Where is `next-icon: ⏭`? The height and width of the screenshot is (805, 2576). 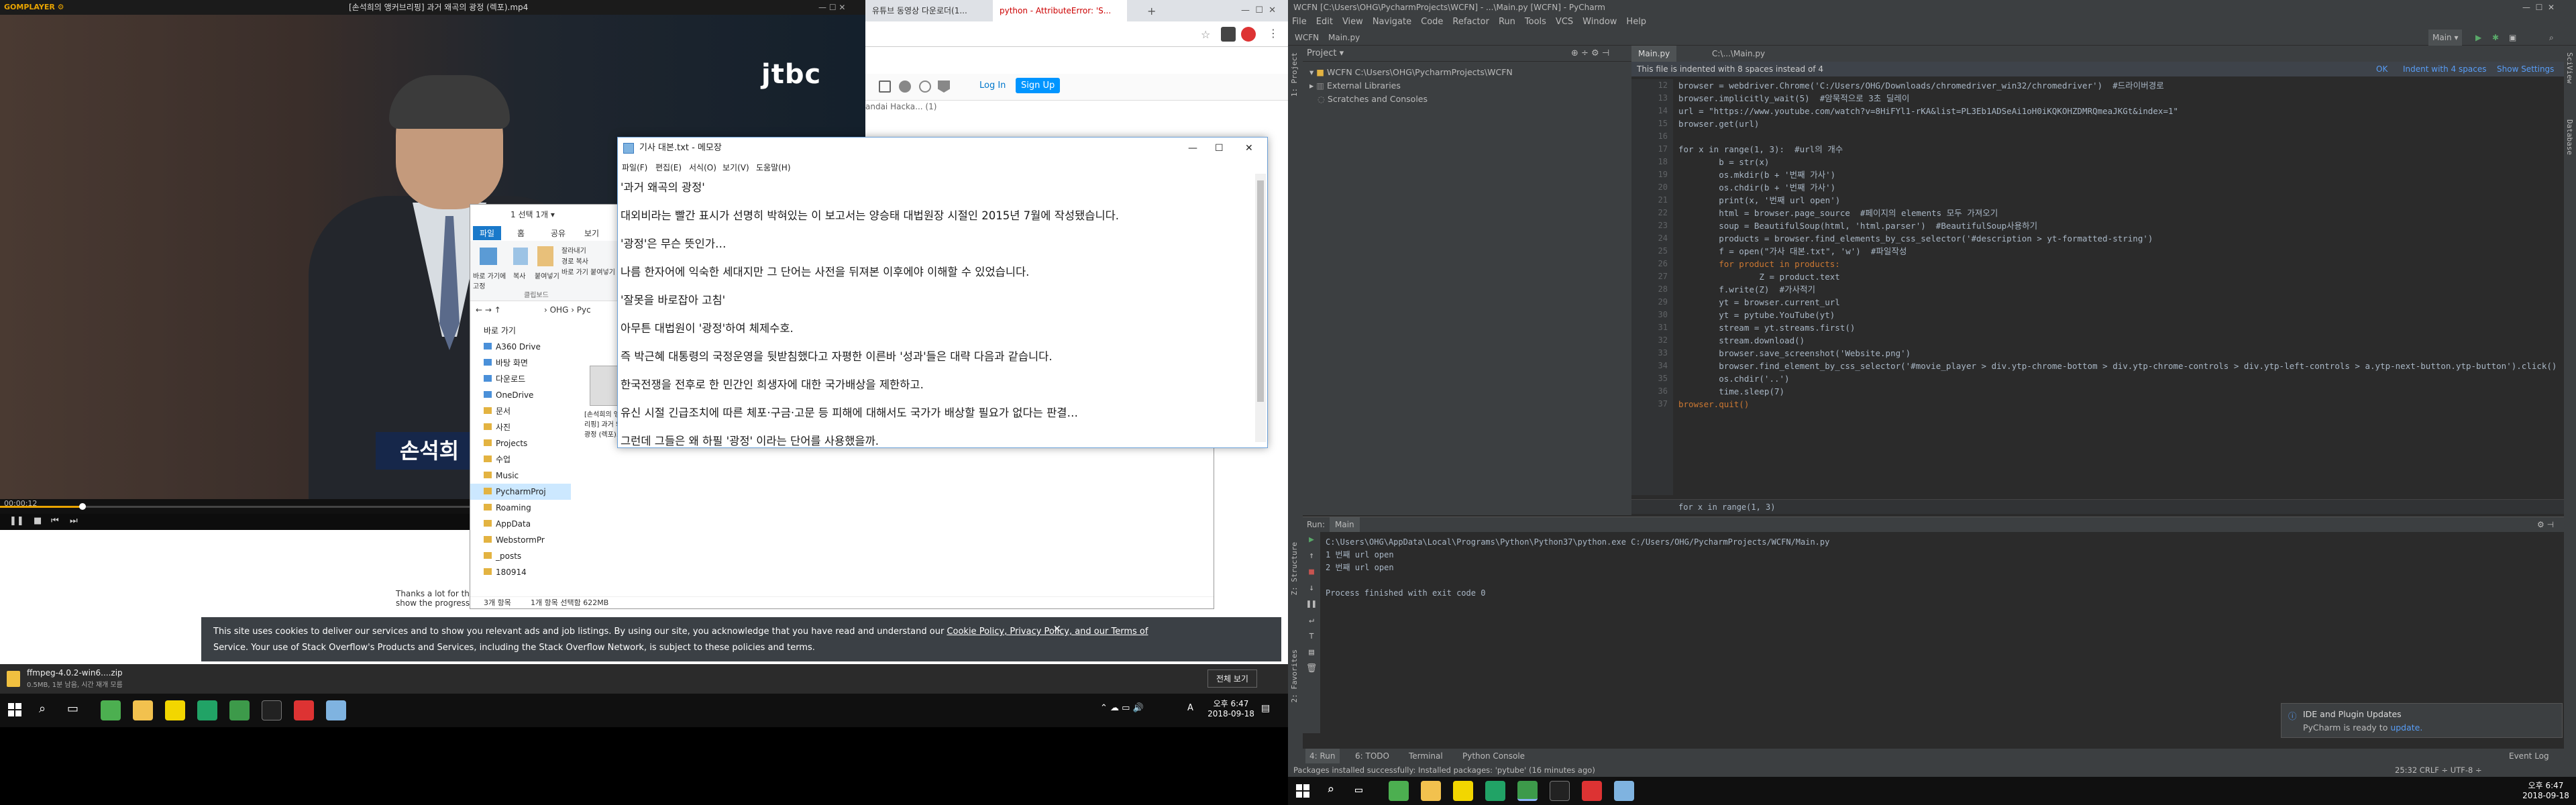
next-icon: ⏭ is located at coordinates (74, 521).